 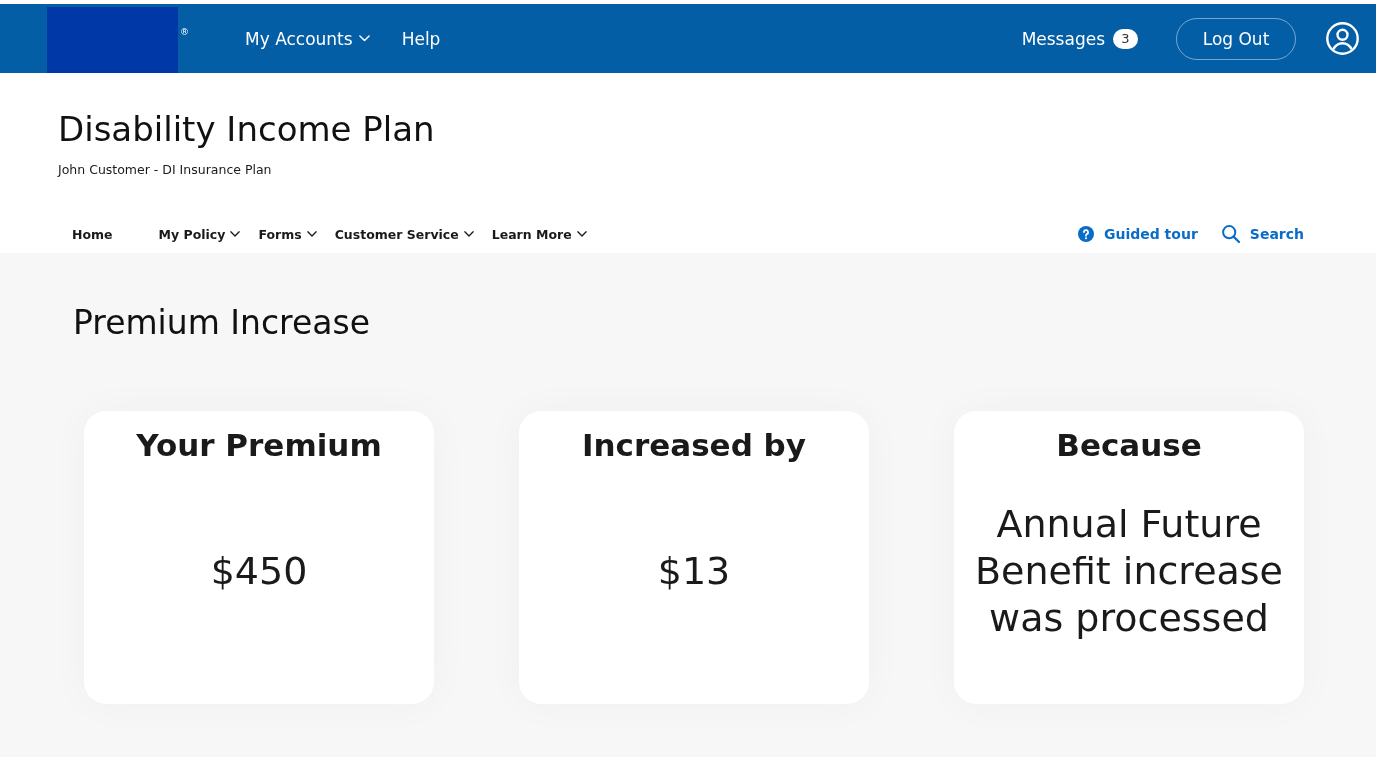 I want to click on card-value: Annual Future Benefit increase was processed, so click(x=1129, y=571).